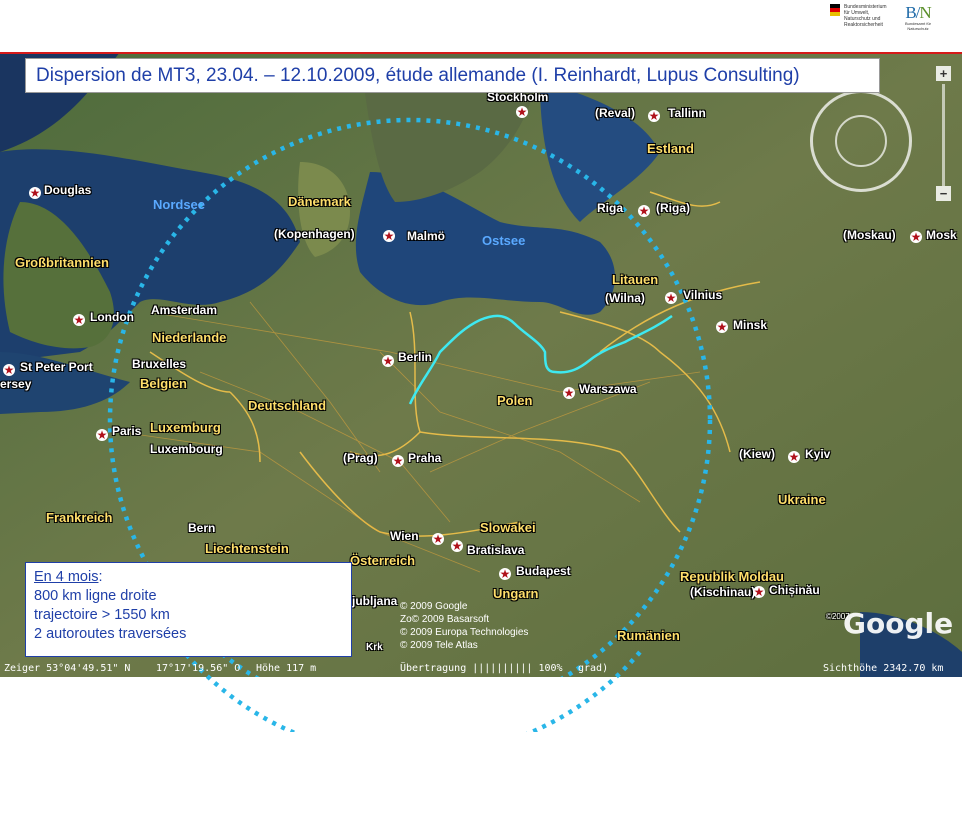 The width and height of the screenshot is (962, 813). I want to click on country-label: Liechtenstein, so click(247, 548).